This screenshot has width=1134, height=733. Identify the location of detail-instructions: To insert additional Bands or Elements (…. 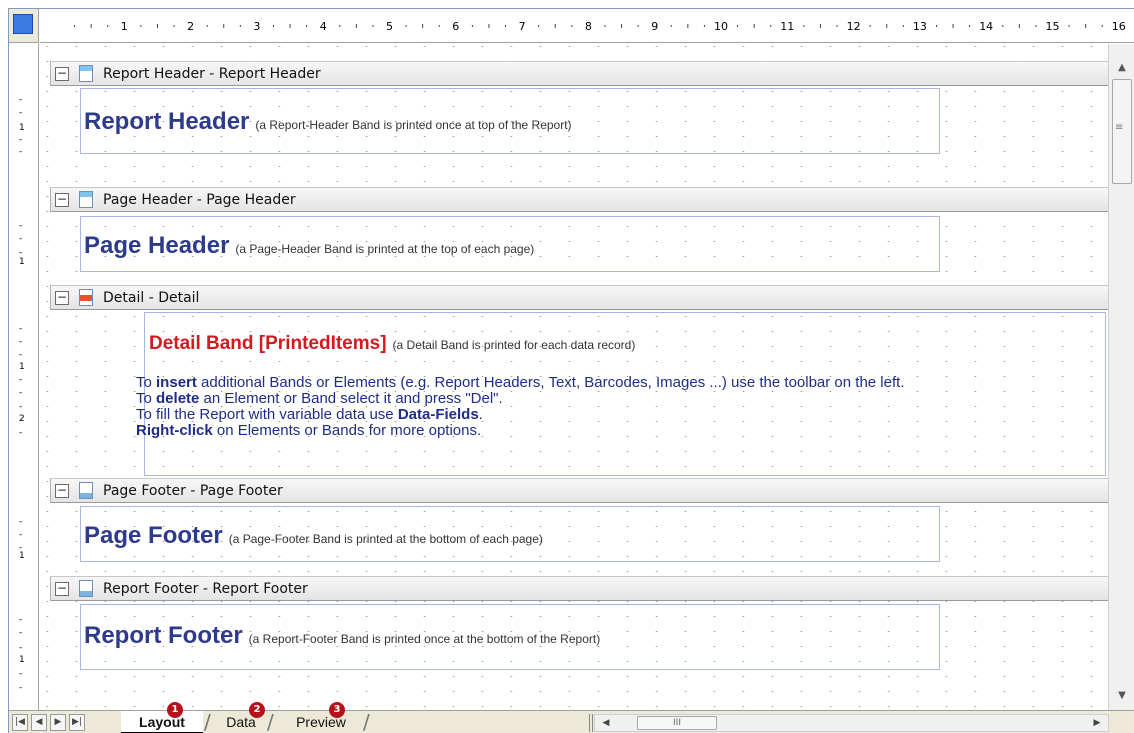
(520, 407).